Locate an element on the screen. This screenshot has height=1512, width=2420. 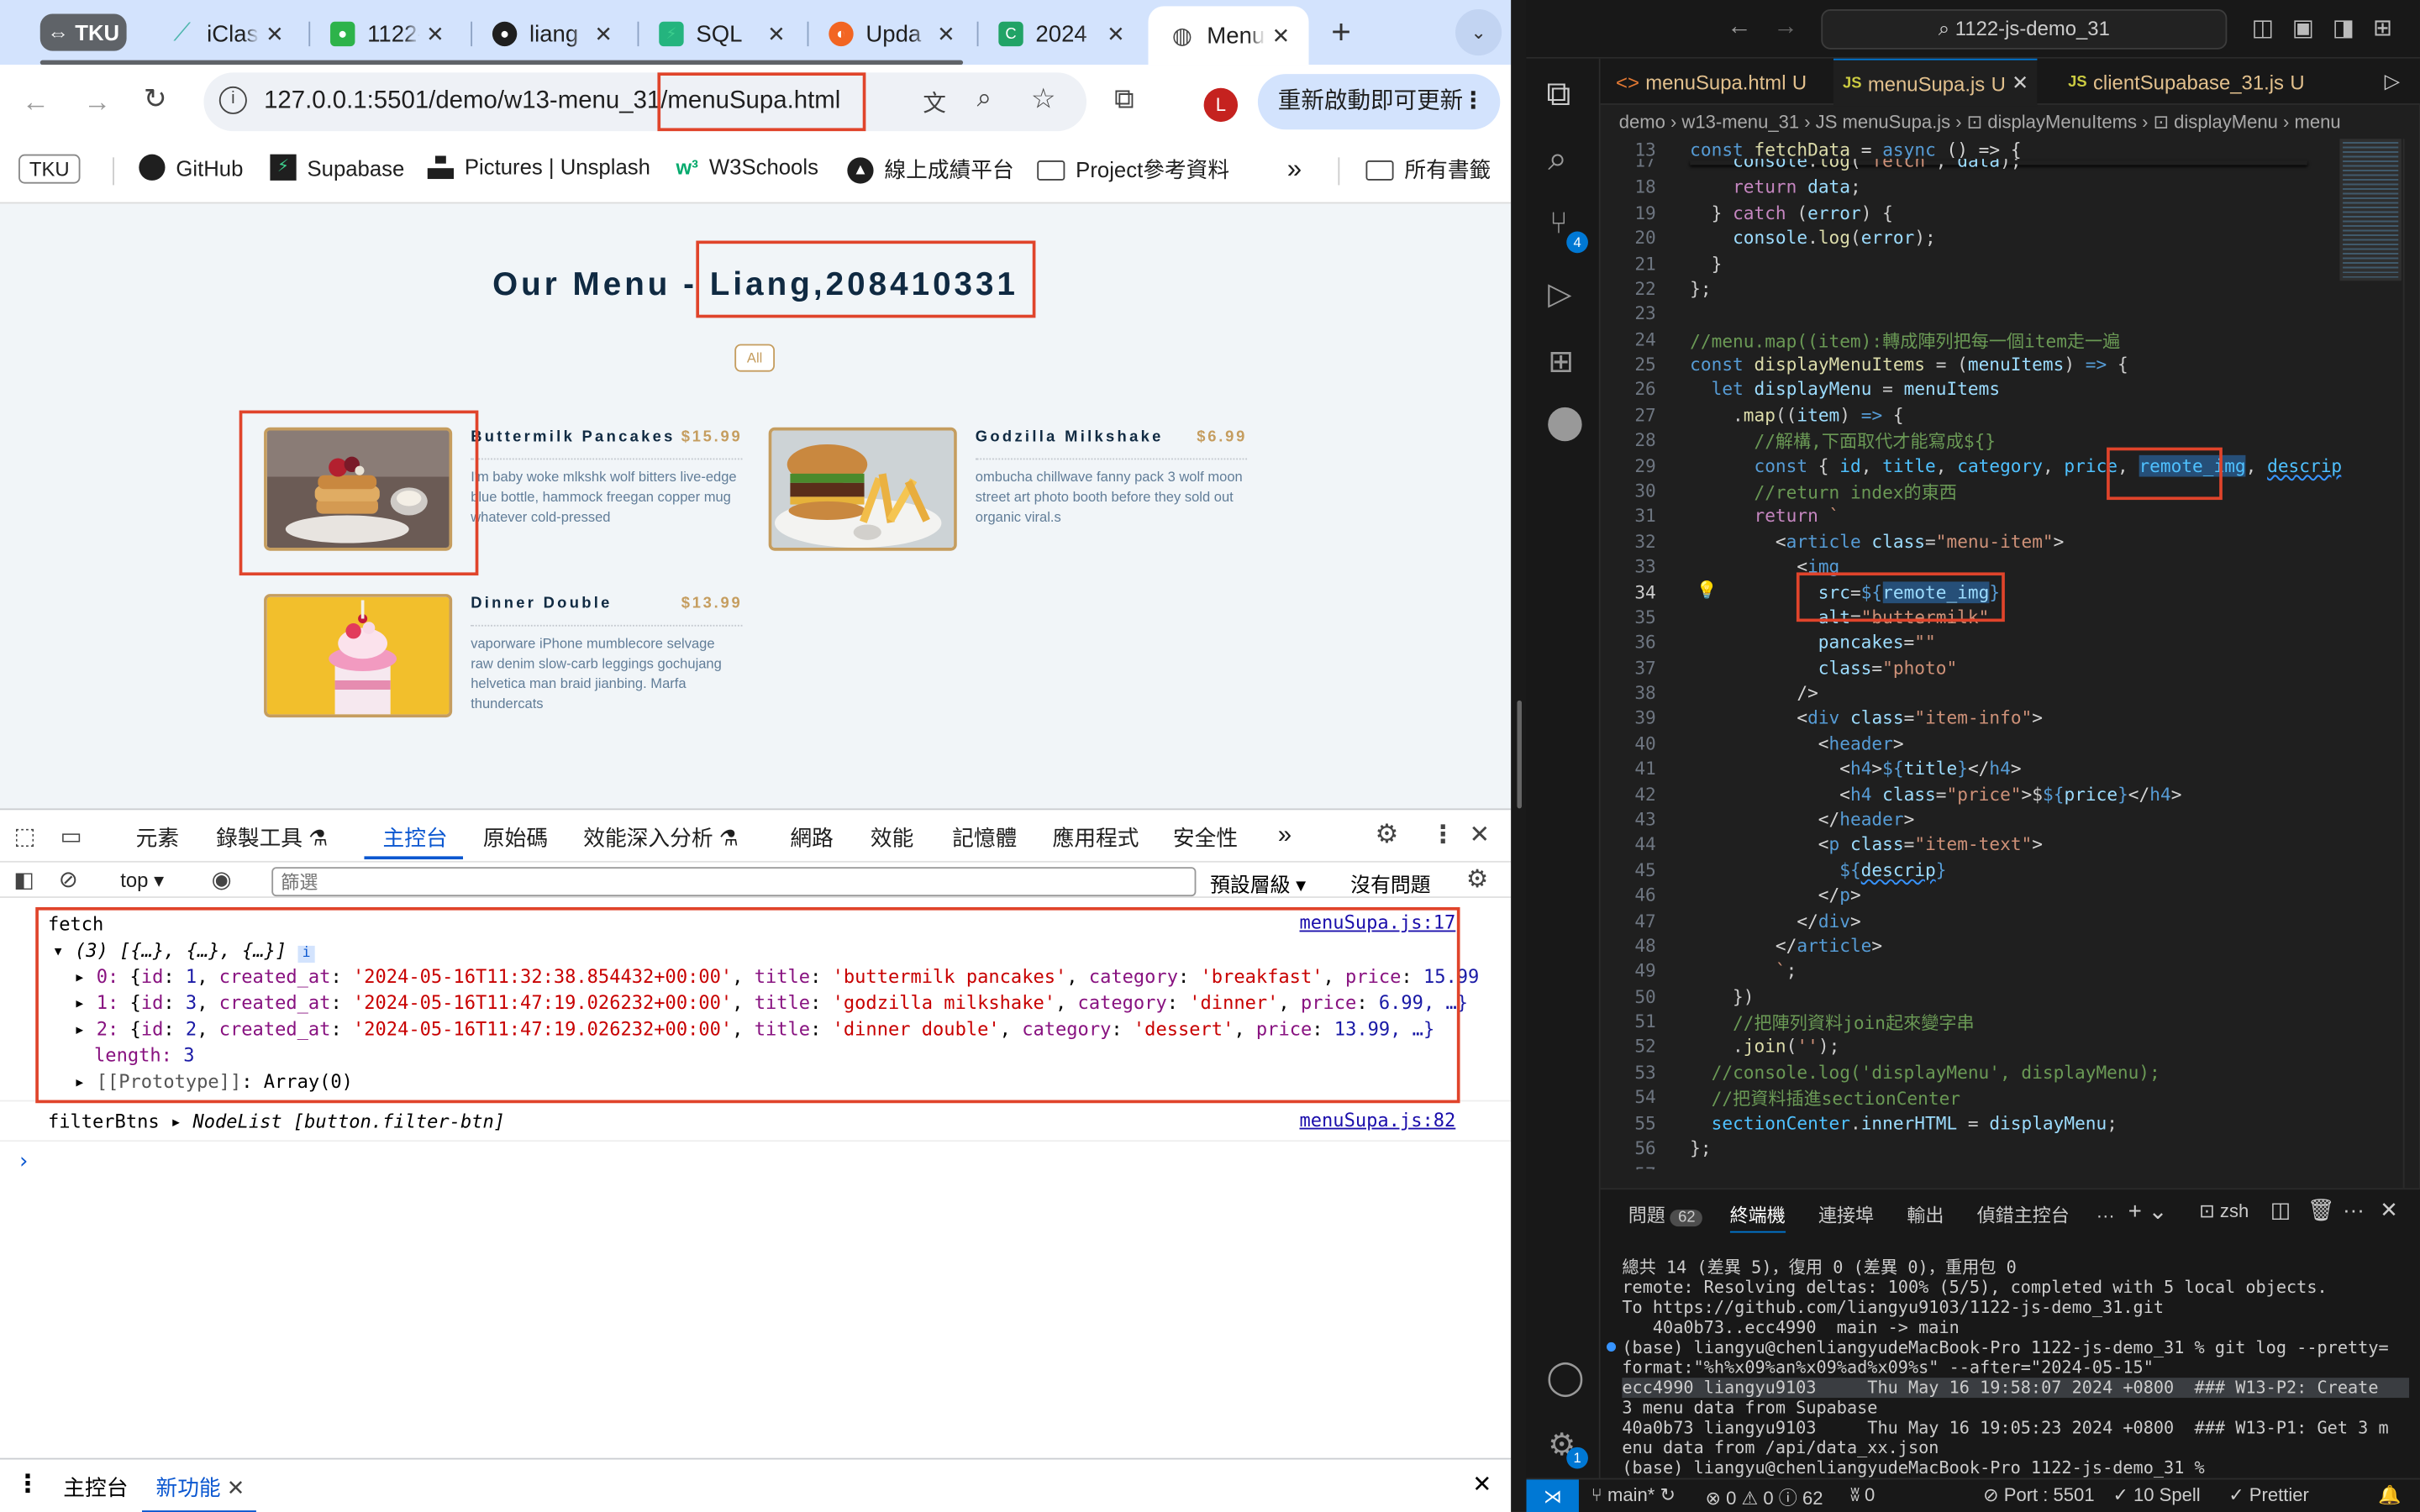
context-select: top ▾ is located at coordinates (142, 881).